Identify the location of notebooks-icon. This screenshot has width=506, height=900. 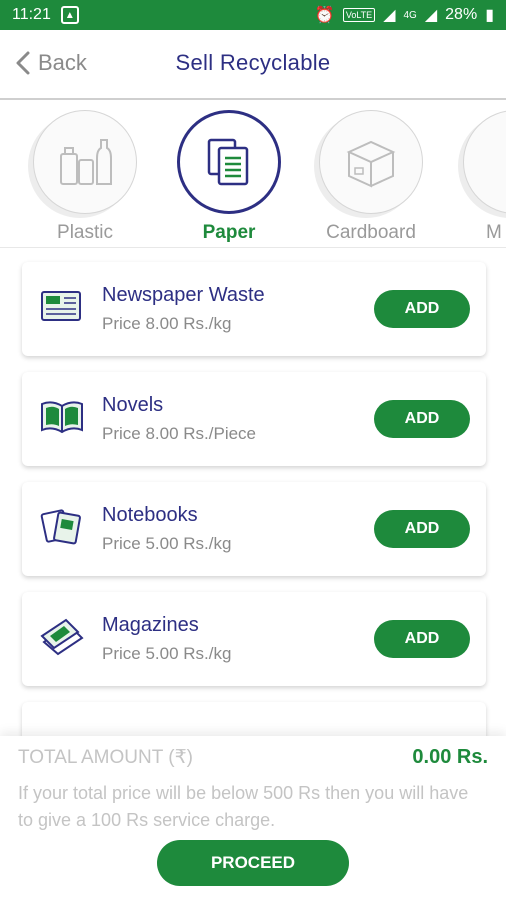
(60, 527).